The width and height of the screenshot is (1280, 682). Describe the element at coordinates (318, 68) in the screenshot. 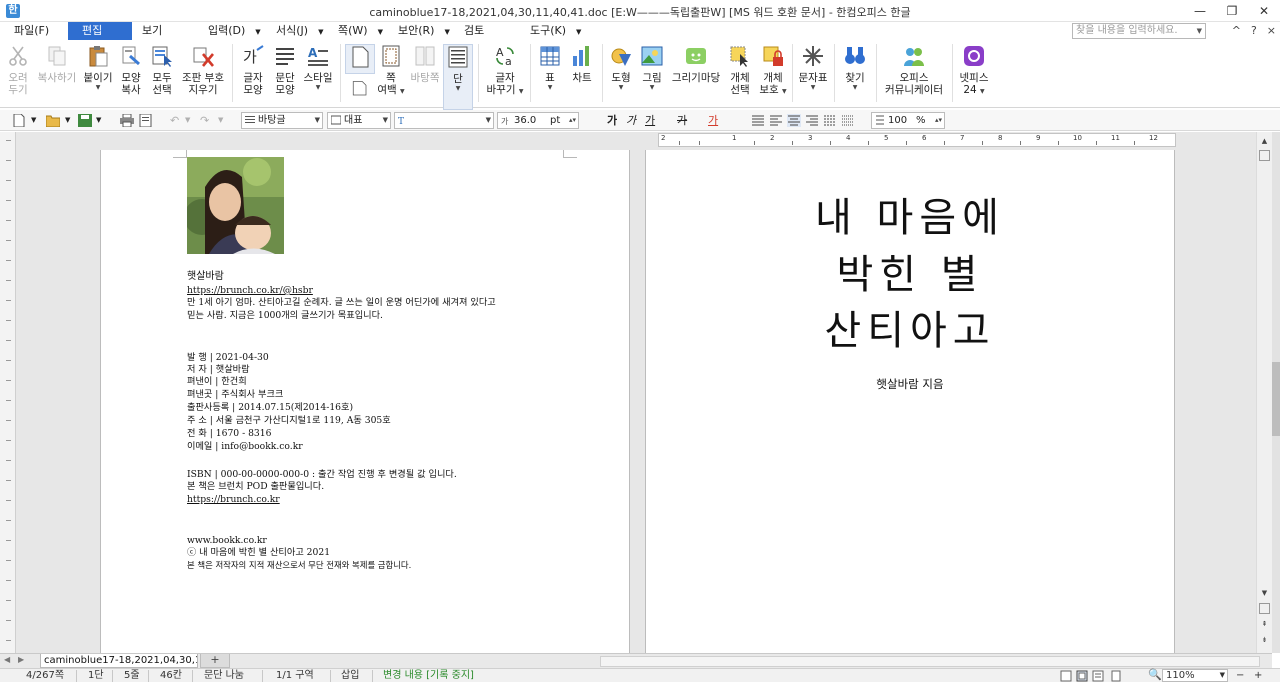

I see `style-button: A 스타일 ▼` at that location.